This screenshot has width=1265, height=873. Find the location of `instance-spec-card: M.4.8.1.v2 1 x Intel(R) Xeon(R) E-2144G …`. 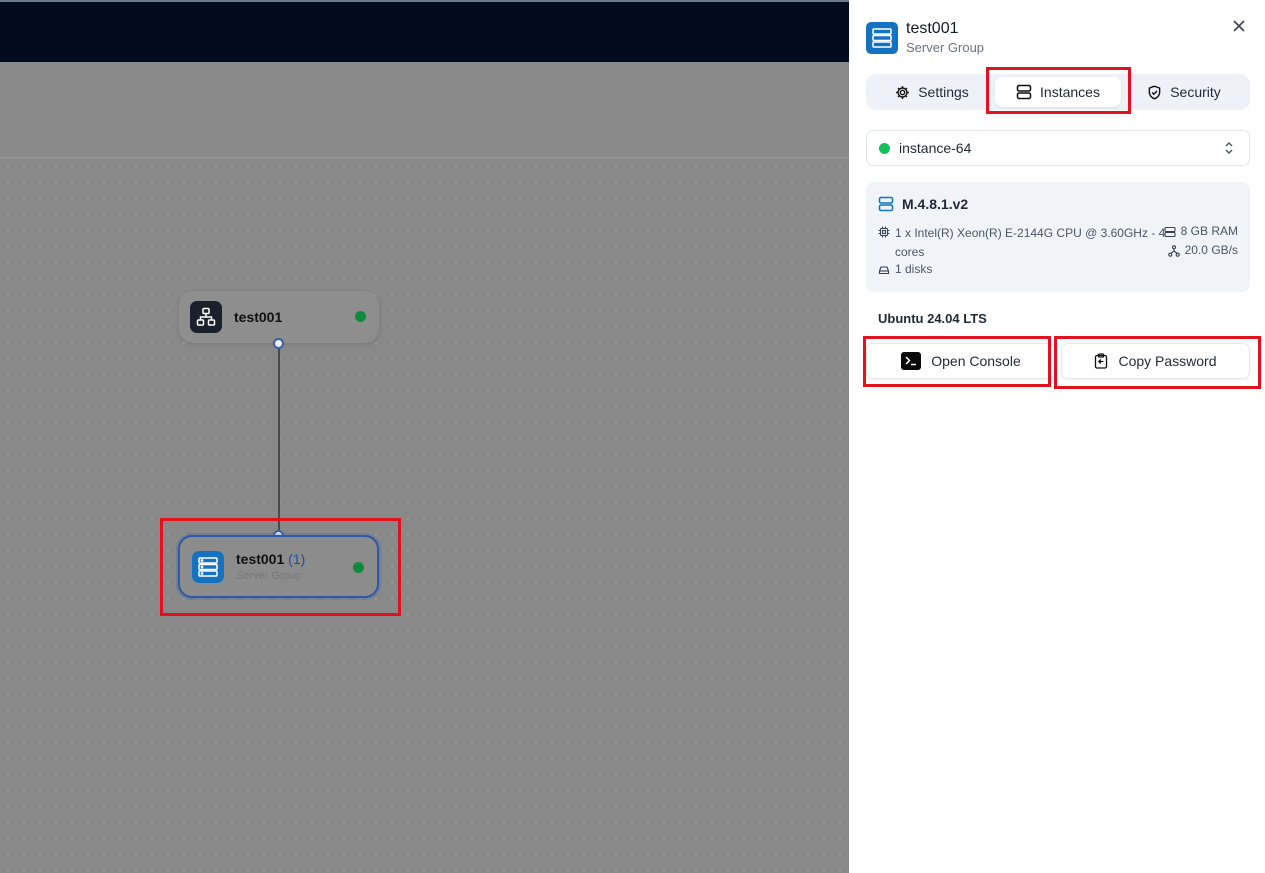

instance-spec-card: M.4.8.1.v2 1 x Intel(R) Xeon(R) E-2144G … is located at coordinates (1058, 237).